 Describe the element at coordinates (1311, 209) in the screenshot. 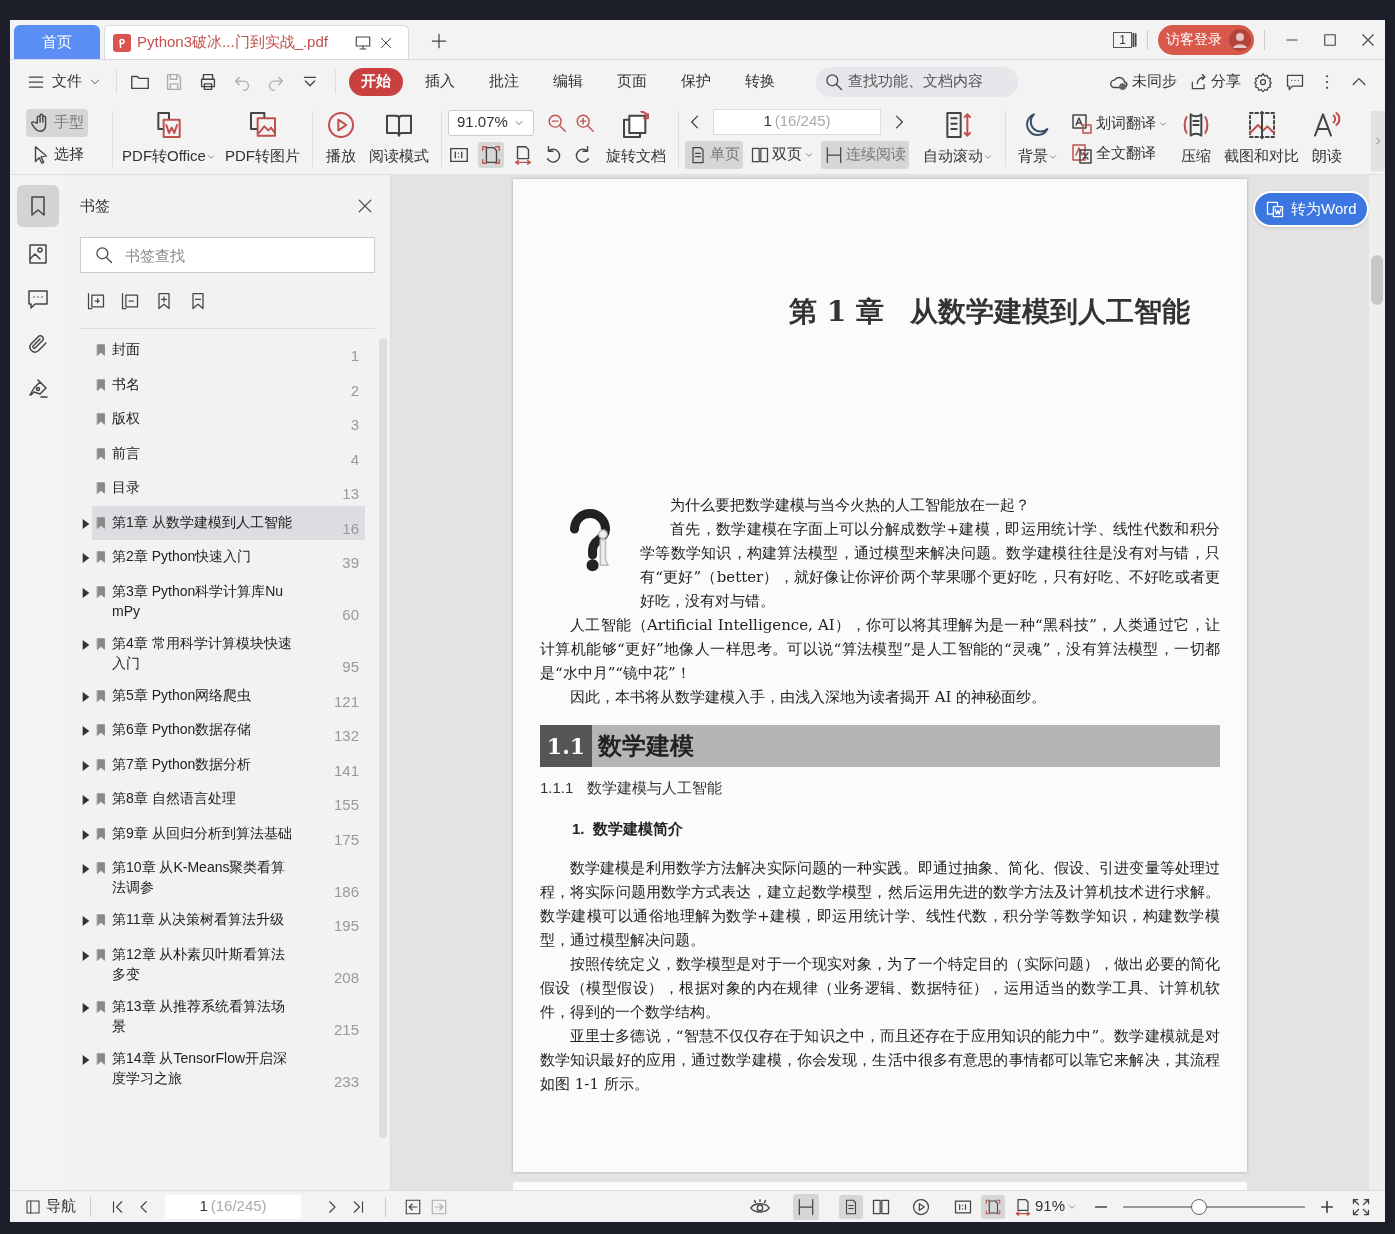

I see `convert-to-word-button: 转为Word` at that location.